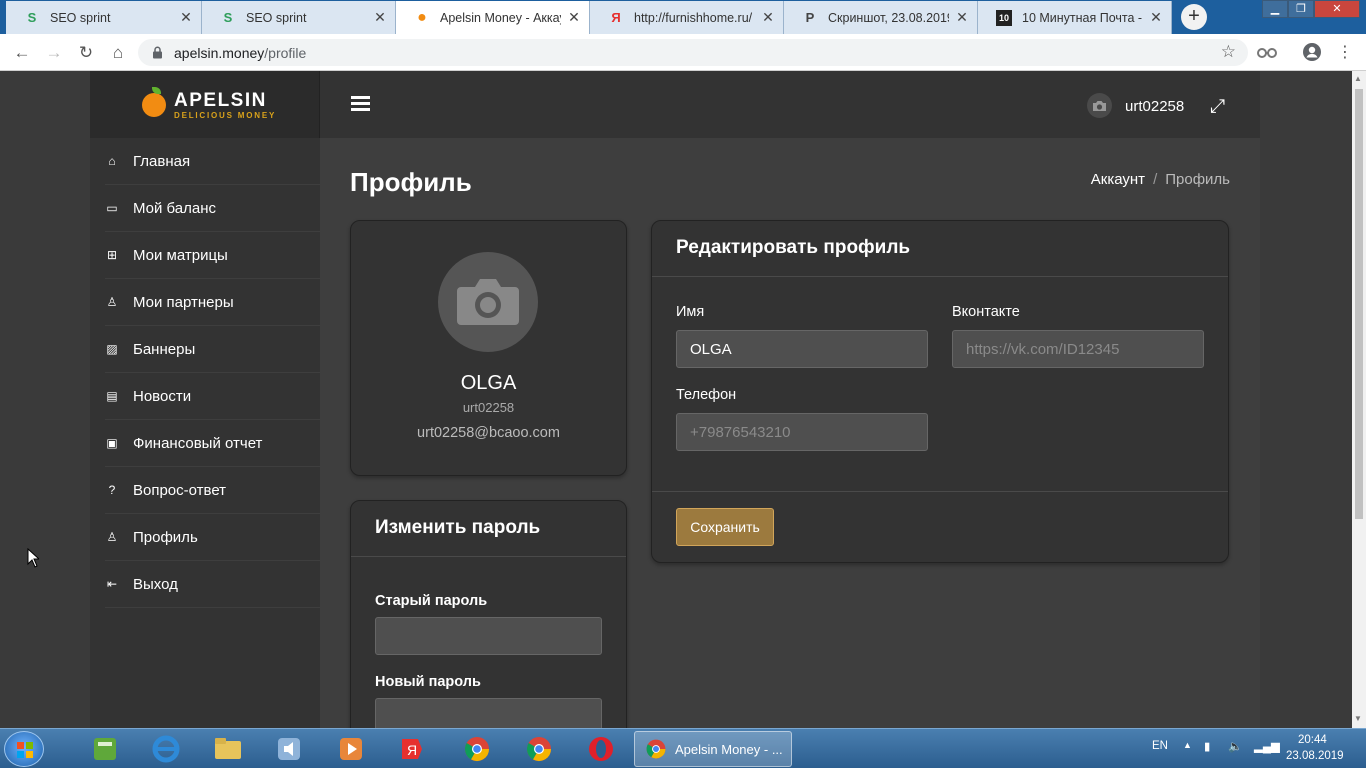  Describe the element at coordinates (1235, 746) in the screenshot. I see `speaker-icon: 🔈` at that location.